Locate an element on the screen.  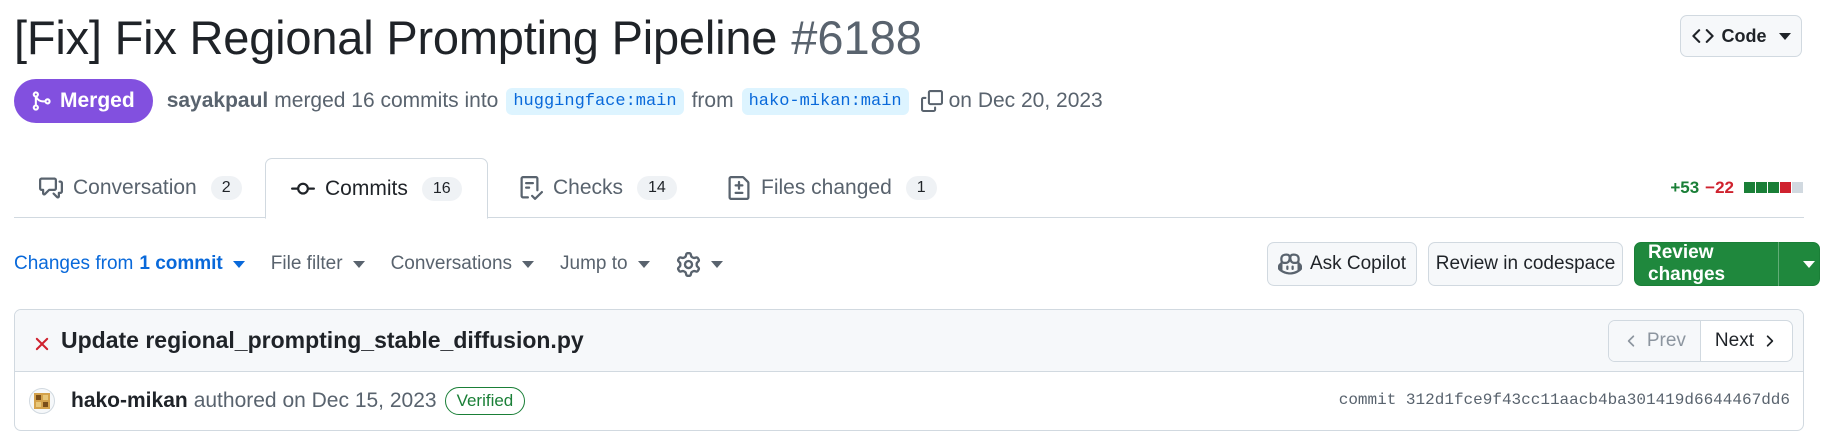
jump-to-dropdown: Jump to is located at coordinates (605, 264).